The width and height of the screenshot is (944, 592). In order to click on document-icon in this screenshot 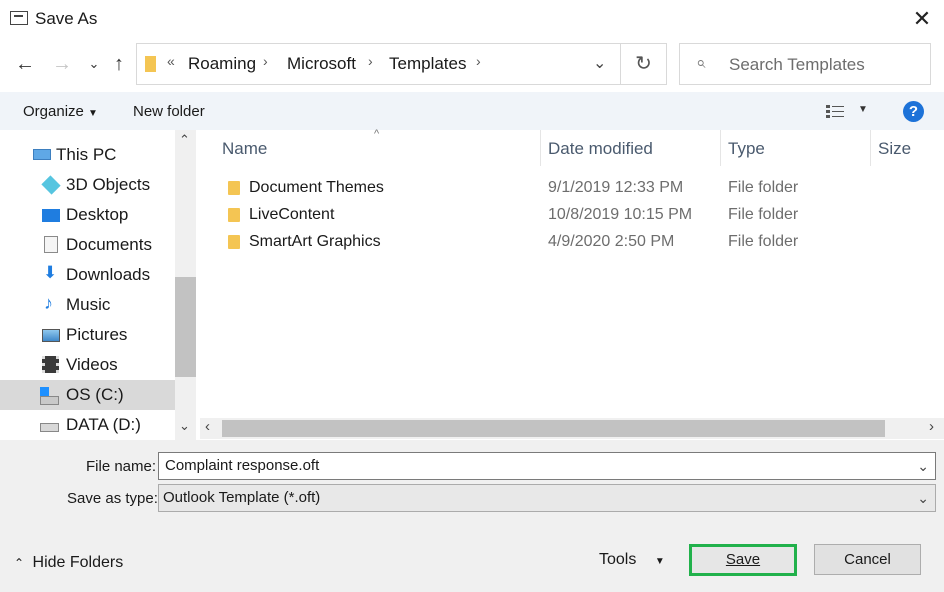, I will do `click(51, 244)`.